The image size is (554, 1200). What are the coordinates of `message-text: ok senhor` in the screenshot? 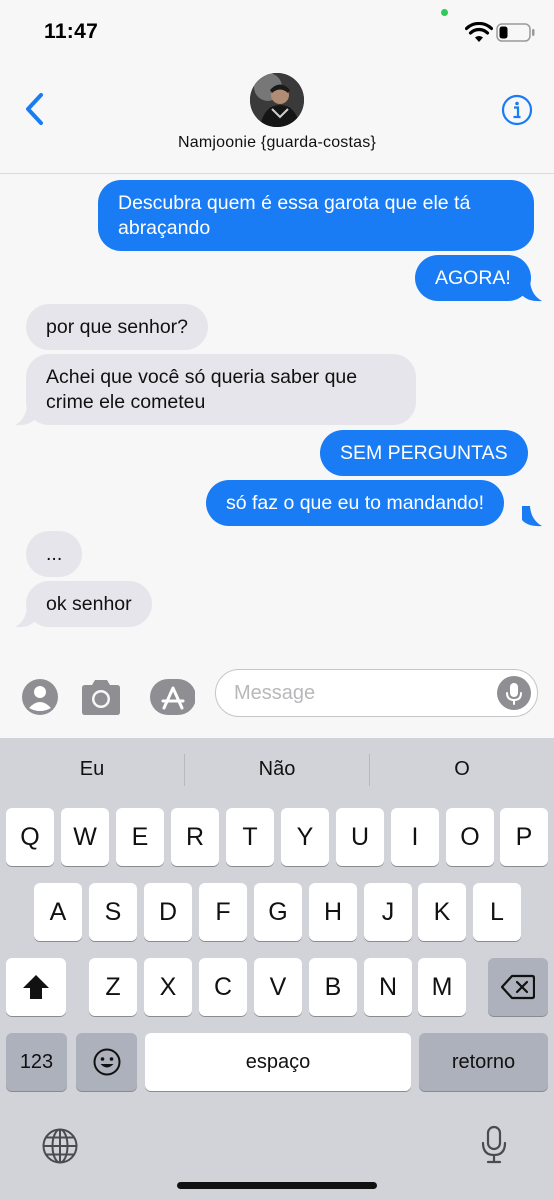 It's located at (89, 604).